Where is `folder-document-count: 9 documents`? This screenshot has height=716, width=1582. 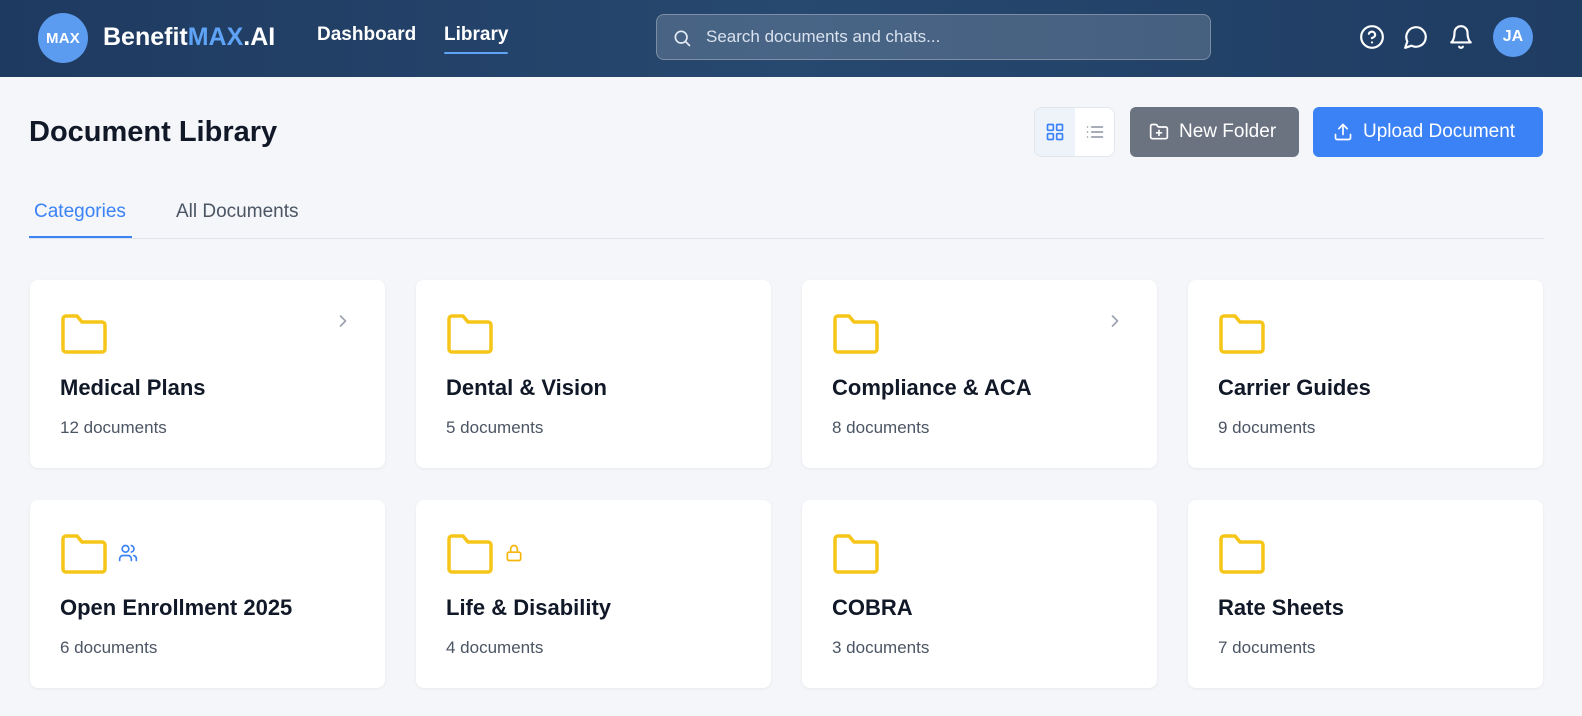 folder-document-count: 9 documents is located at coordinates (1267, 427).